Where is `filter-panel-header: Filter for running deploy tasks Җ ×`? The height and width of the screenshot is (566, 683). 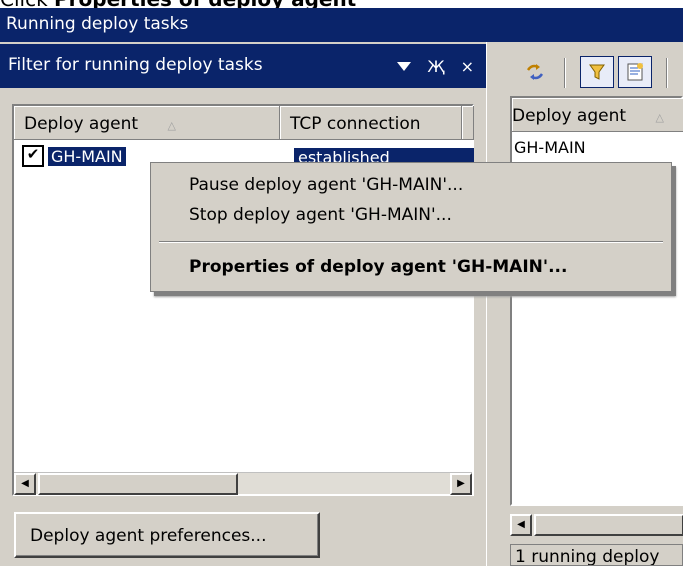
filter-panel-header: Filter for running deploy tasks Җ × is located at coordinates (243, 66).